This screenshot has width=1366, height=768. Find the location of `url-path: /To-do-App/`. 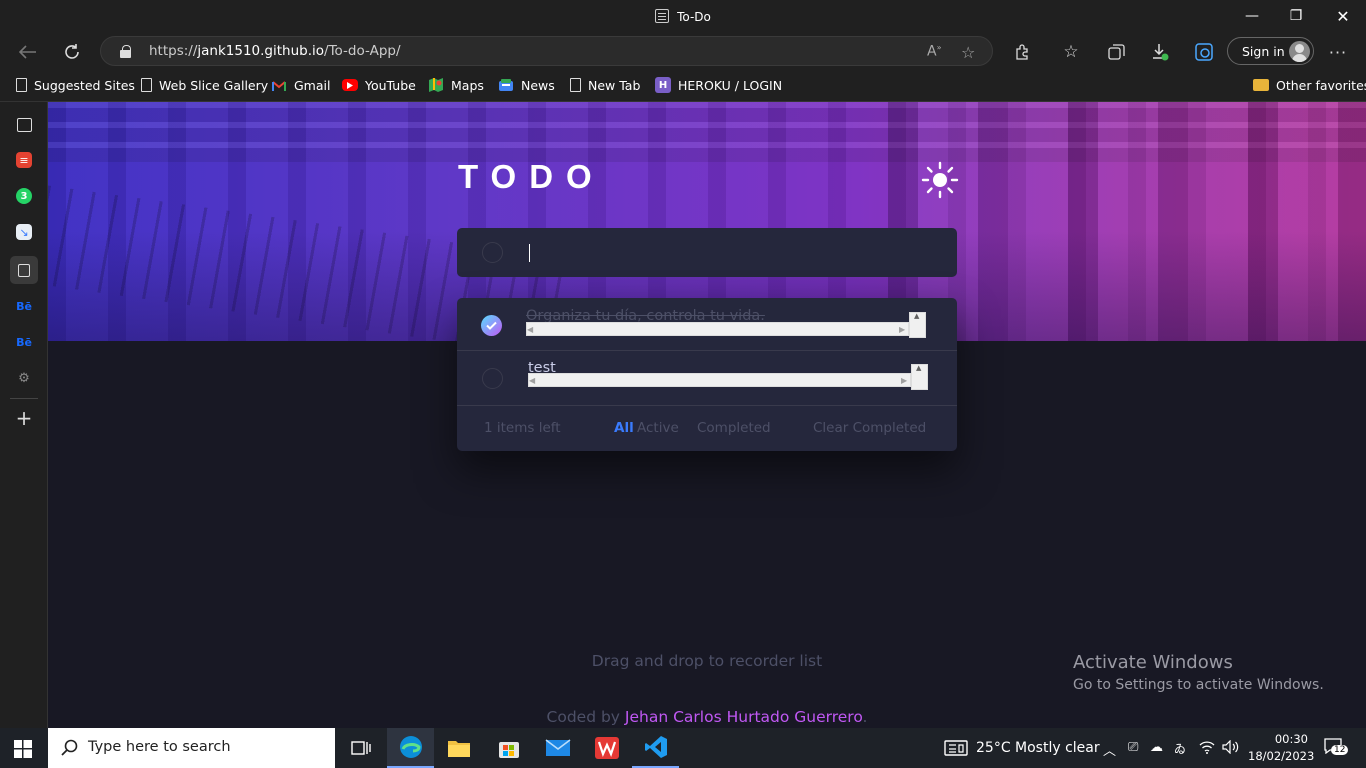

url-path: /To-do-App/ is located at coordinates (362, 51).